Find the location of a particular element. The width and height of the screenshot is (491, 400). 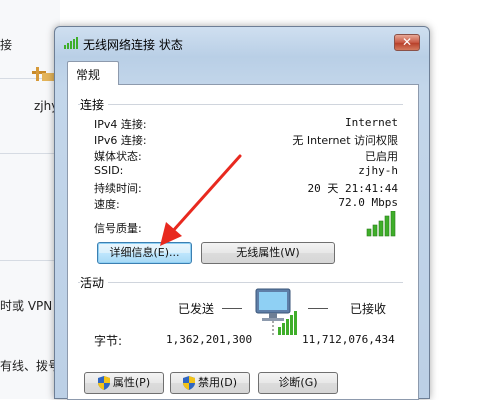

properties-button: 属性(P) is located at coordinates (124, 383).